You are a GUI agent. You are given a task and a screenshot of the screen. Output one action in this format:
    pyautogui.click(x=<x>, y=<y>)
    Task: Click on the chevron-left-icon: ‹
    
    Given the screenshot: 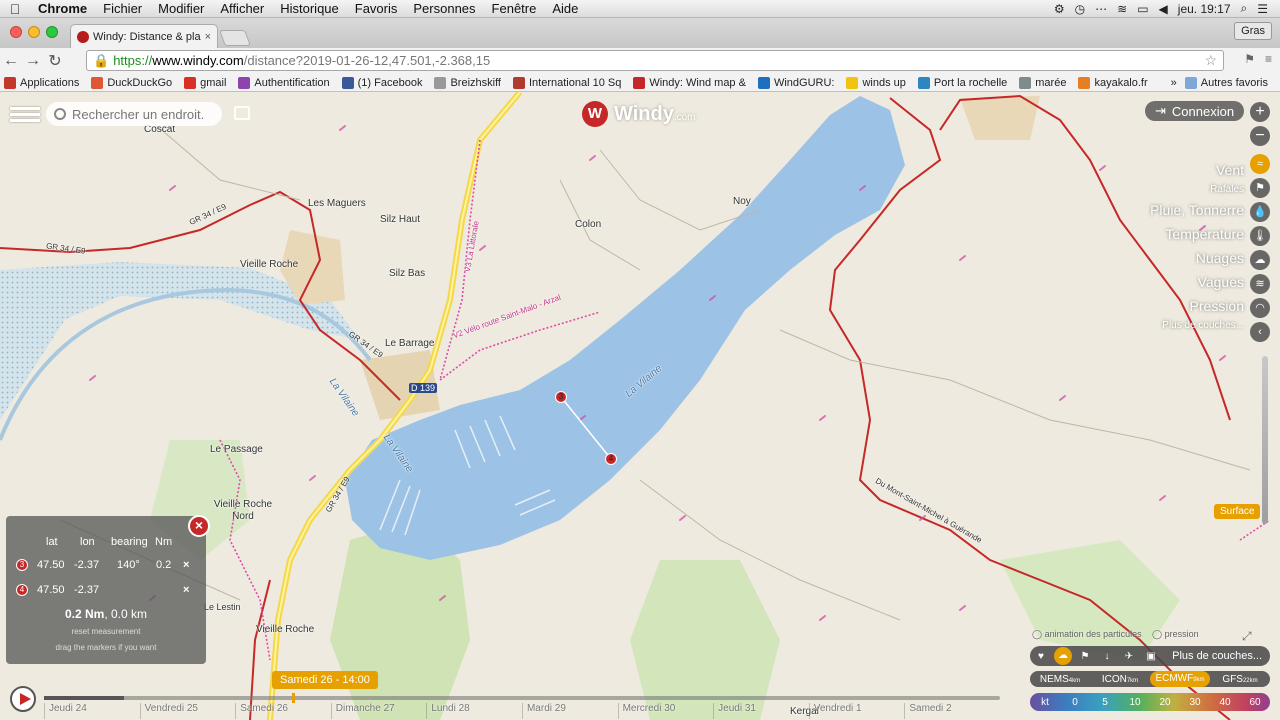 What is the action you would take?
    pyautogui.click(x=1260, y=332)
    